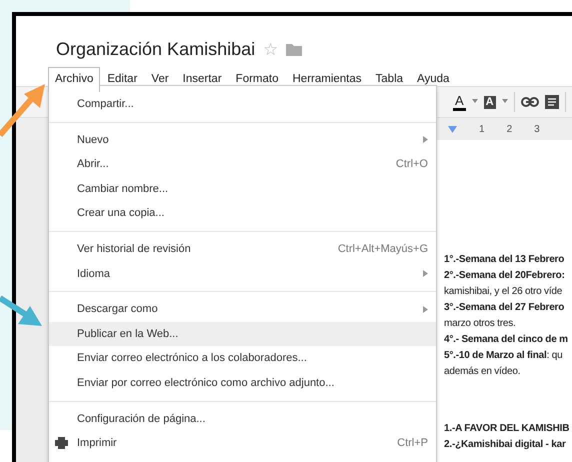 The height and width of the screenshot is (462, 572). I want to click on menu-item: Nuevo, so click(242, 140).